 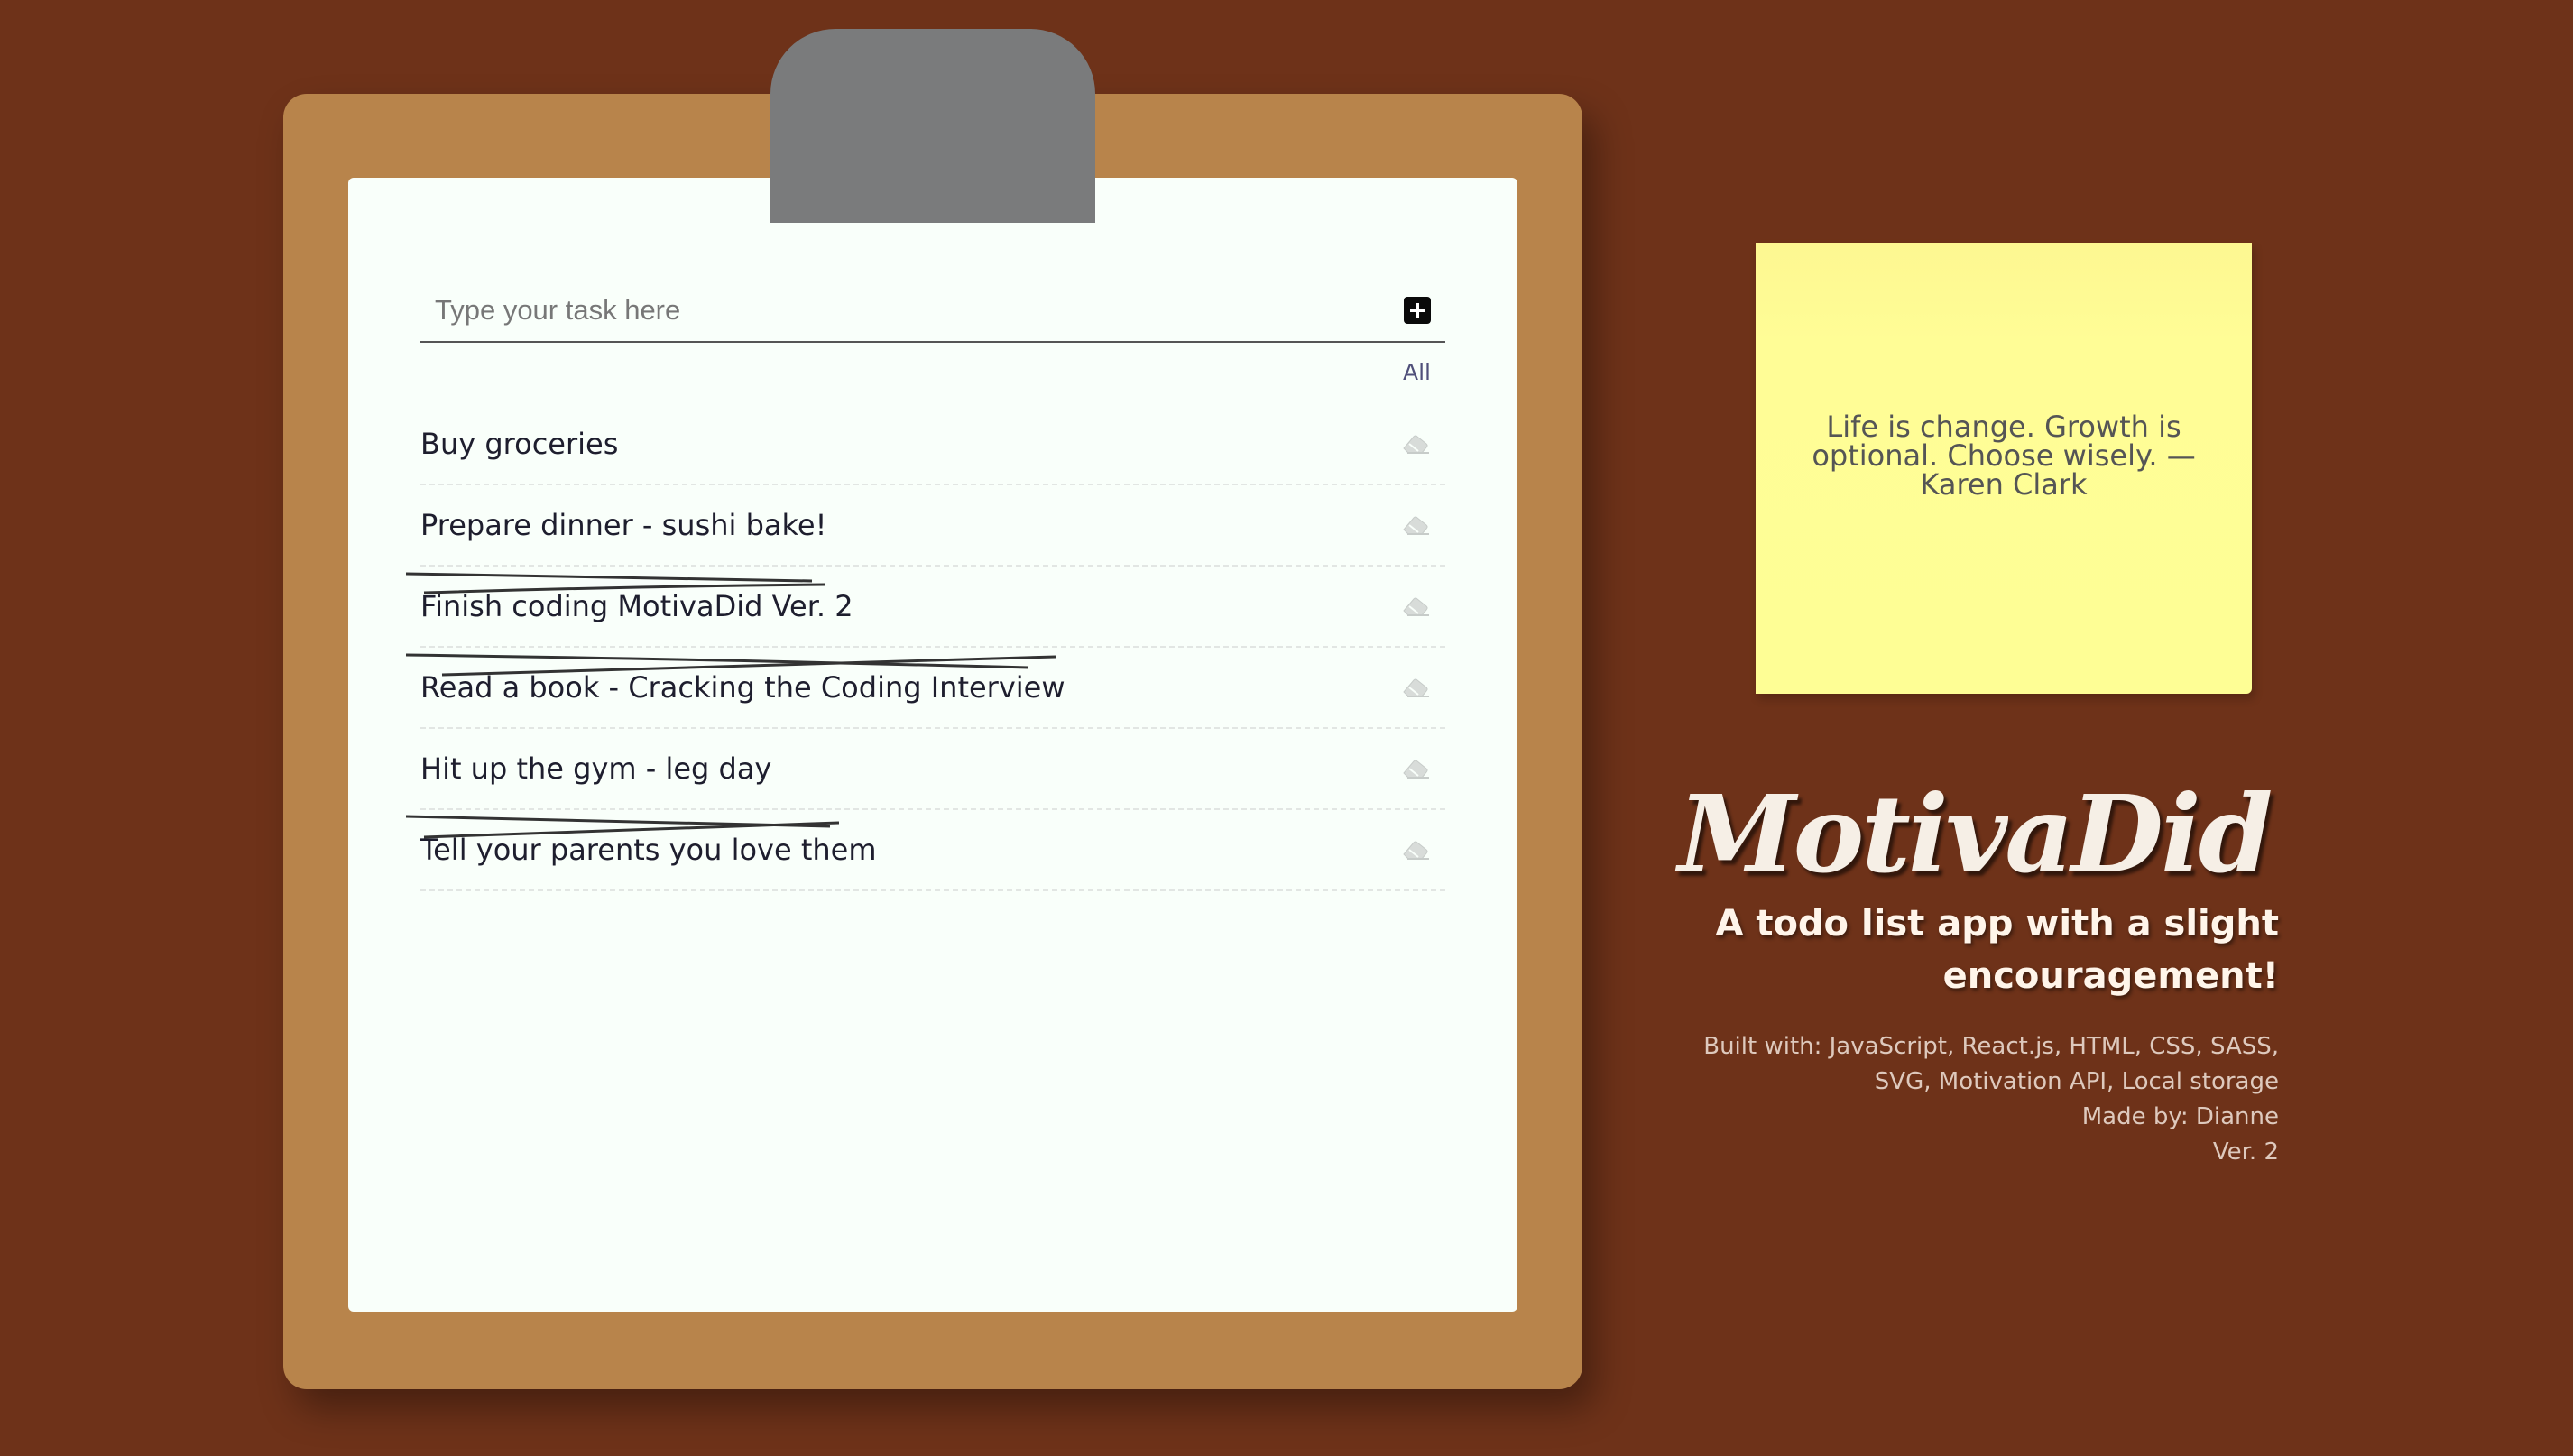 What do you see at coordinates (1417, 310) in the screenshot?
I see `add-task-button` at bounding box center [1417, 310].